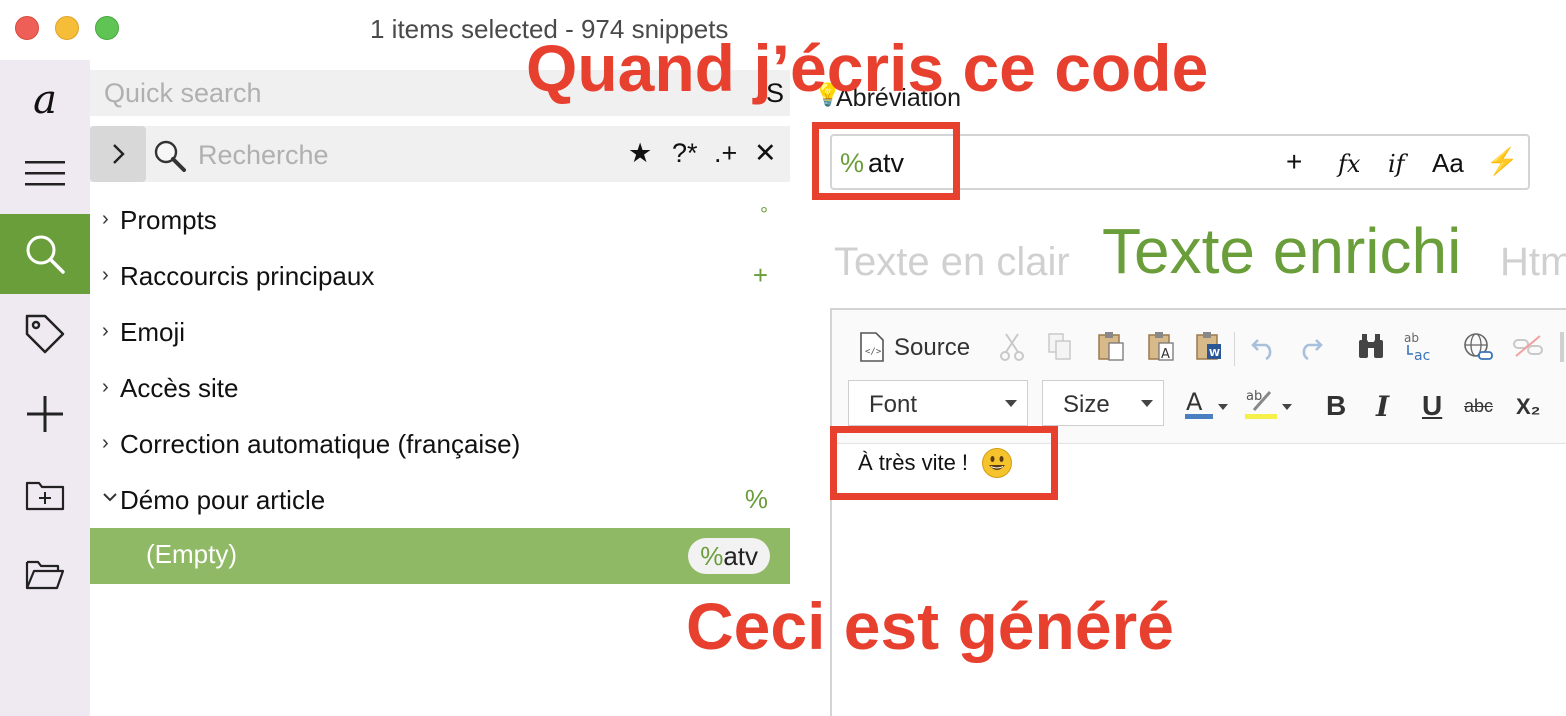 This screenshot has height=716, width=1566. I want to click on annotation-bottom: Ceci est généré, so click(930, 626).